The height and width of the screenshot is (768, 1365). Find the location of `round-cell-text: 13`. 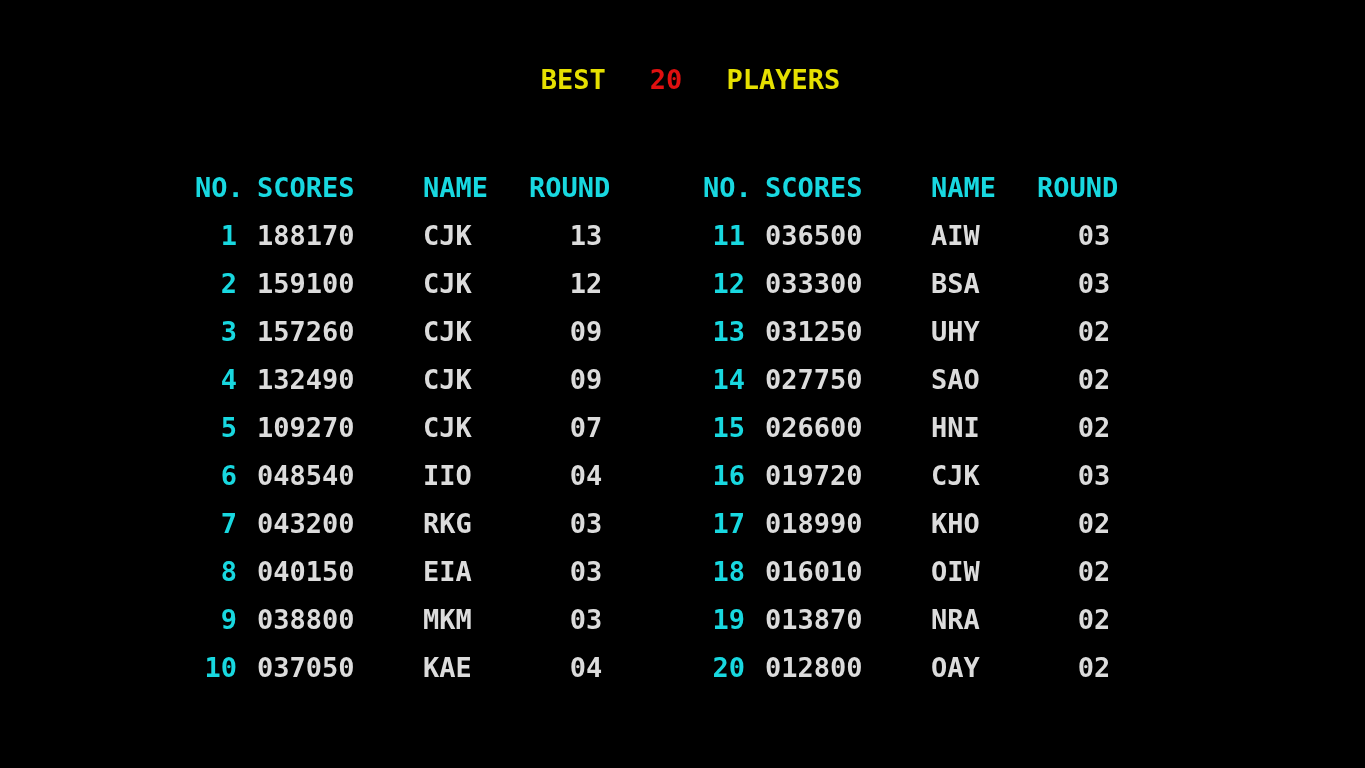

round-cell-text: 13 is located at coordinates (586, 236).